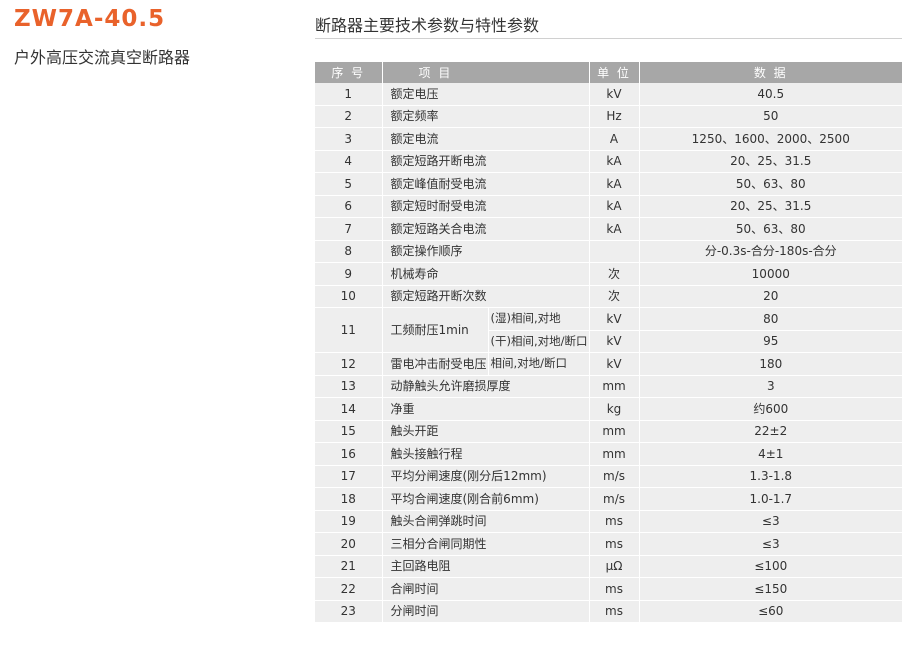  Describe the element at coordinates (614, 72) in the screenshot. I see `header-unit: 单 位` at that location.